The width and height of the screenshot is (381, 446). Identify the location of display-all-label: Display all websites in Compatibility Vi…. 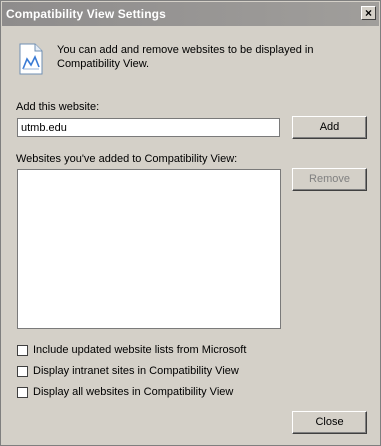
(133, 392).